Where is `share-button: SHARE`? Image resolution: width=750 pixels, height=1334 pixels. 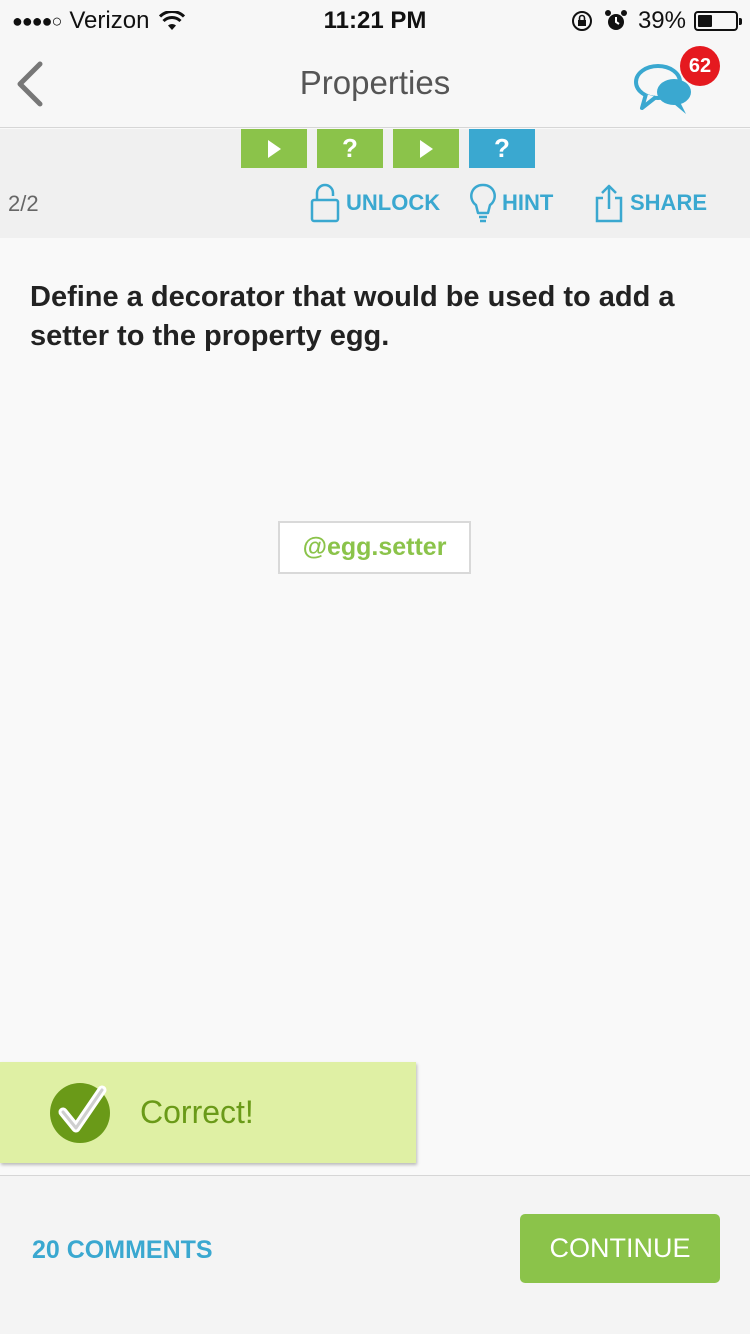
share-button: SHARE is located at coordinates (650, 203).